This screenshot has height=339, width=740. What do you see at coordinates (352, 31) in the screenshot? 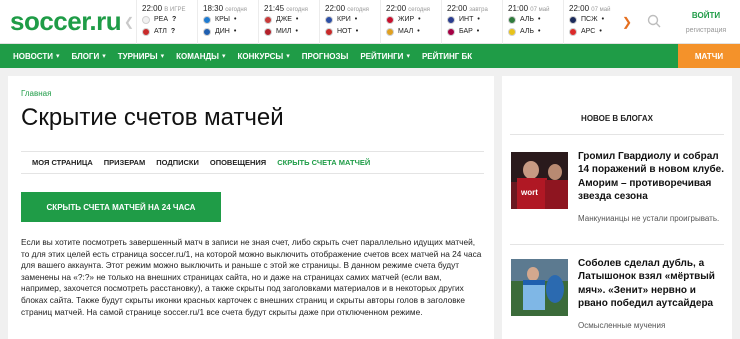
I see `match-away-team: НОТ •` at bounding box center [352, 31].